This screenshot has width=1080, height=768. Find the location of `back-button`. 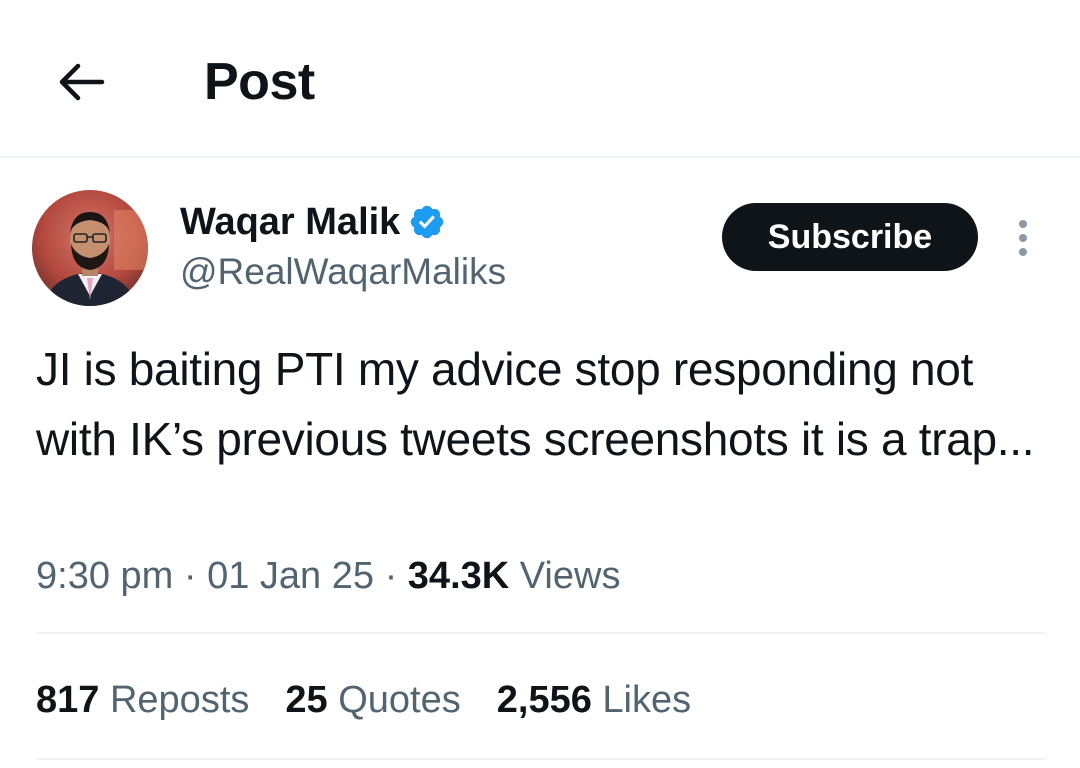

back-button is located at coordinates (80, 82).